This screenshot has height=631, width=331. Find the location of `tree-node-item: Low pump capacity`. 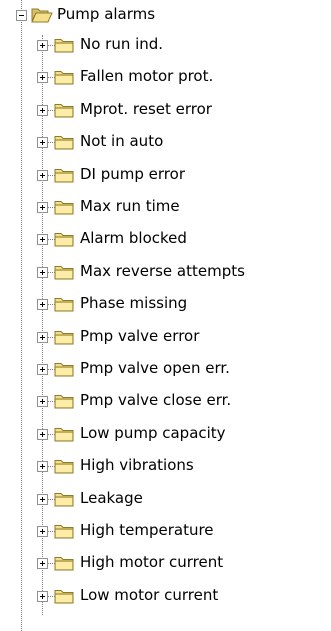

tree-node-item: Low pump capacity is located at coordinates (165, 434).